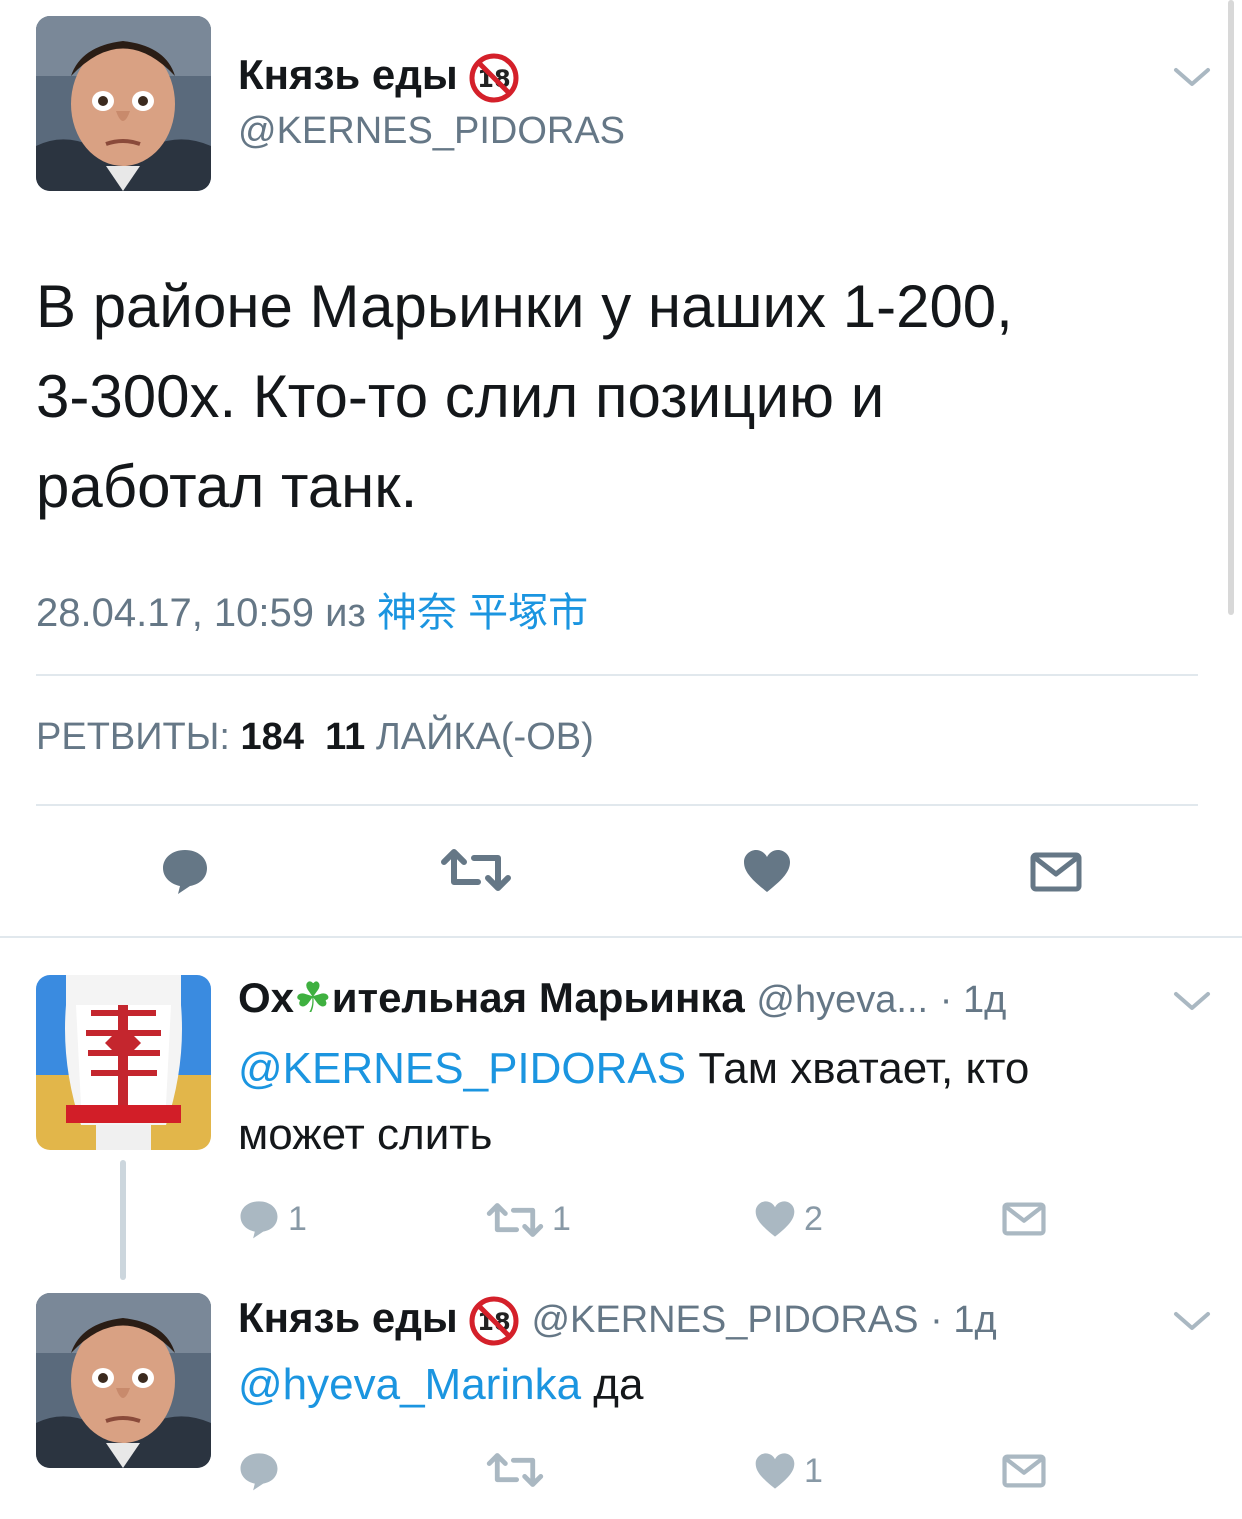 The height and width of the screenshot is (1519, 1242). I want to click on shamrock-icon: ☘, so click(313, 997).